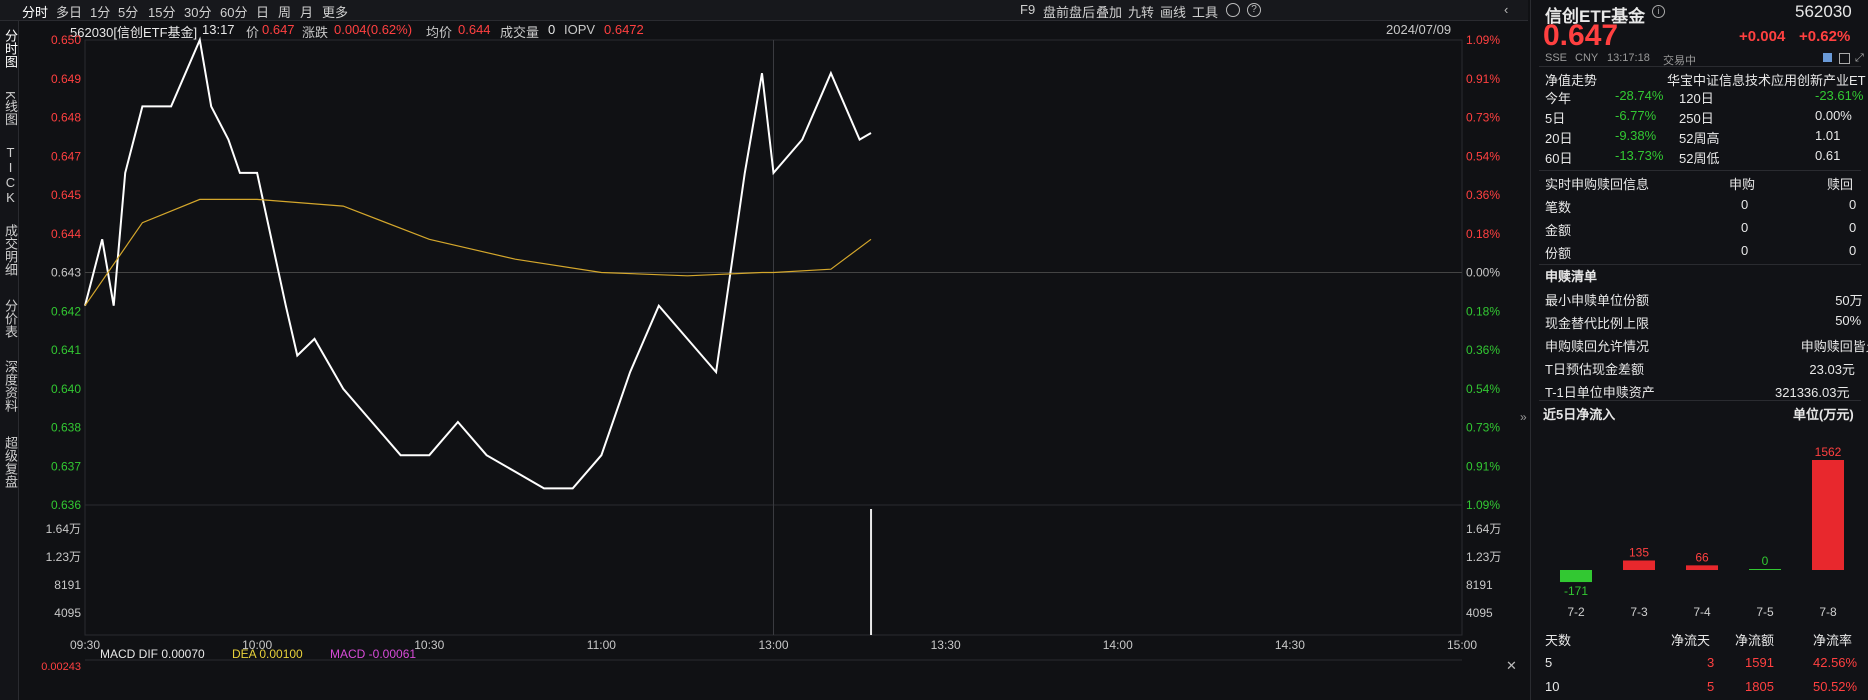 The width and height of the screenshot is (1868, 700). What do you see at coordinates (1702, 532) in the screenshot?
I see `net-inflow-chart: -171 7-2 135 7-3 66 7-4 0 7-5 1562 7-8` at bounding box center [1702, 532].